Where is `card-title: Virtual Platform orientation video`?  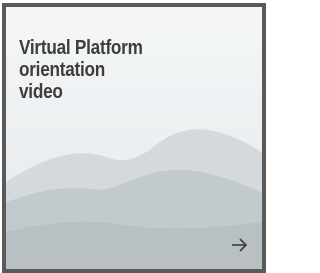
card-title: Virtual Platform orientation video is located at coordinates (118, 70).